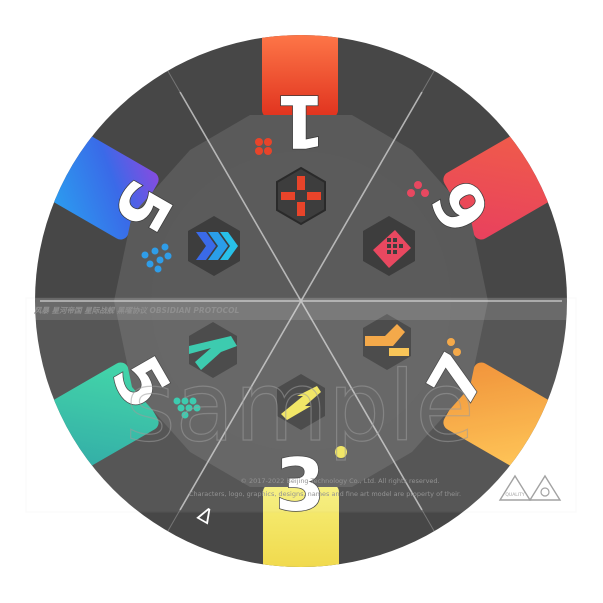  What do you see at coordinates (136, 310) in the screenshot?
I see `brand-strip: 风暴 星河帝国 星际战舰 黑曜协议 OBSIDIAN PROTOCOL` at bounding box center [136, 310].